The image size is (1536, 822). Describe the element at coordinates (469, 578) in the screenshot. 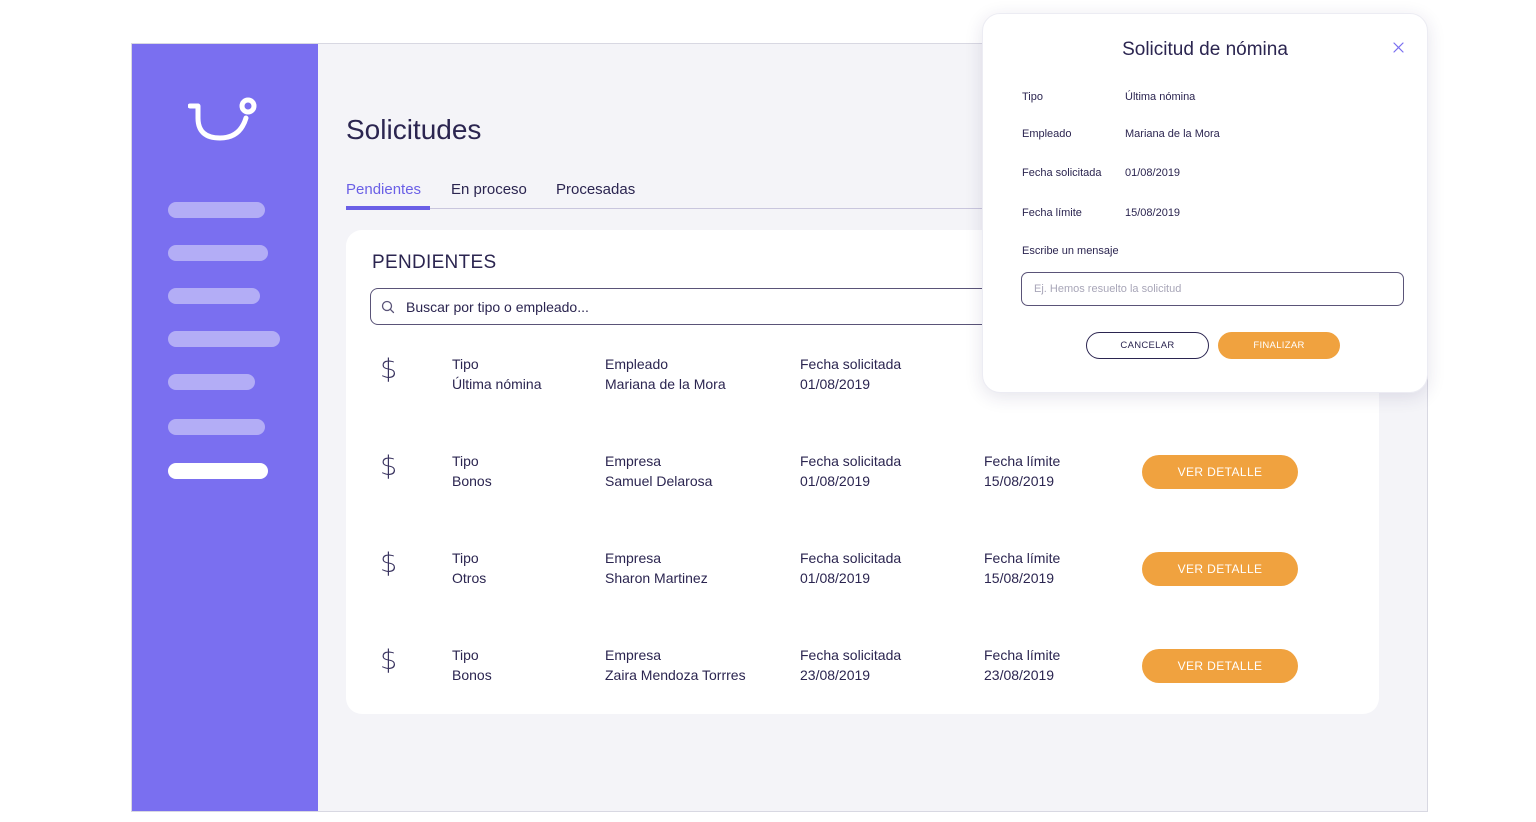

I see `type-value: Otros` at that location.